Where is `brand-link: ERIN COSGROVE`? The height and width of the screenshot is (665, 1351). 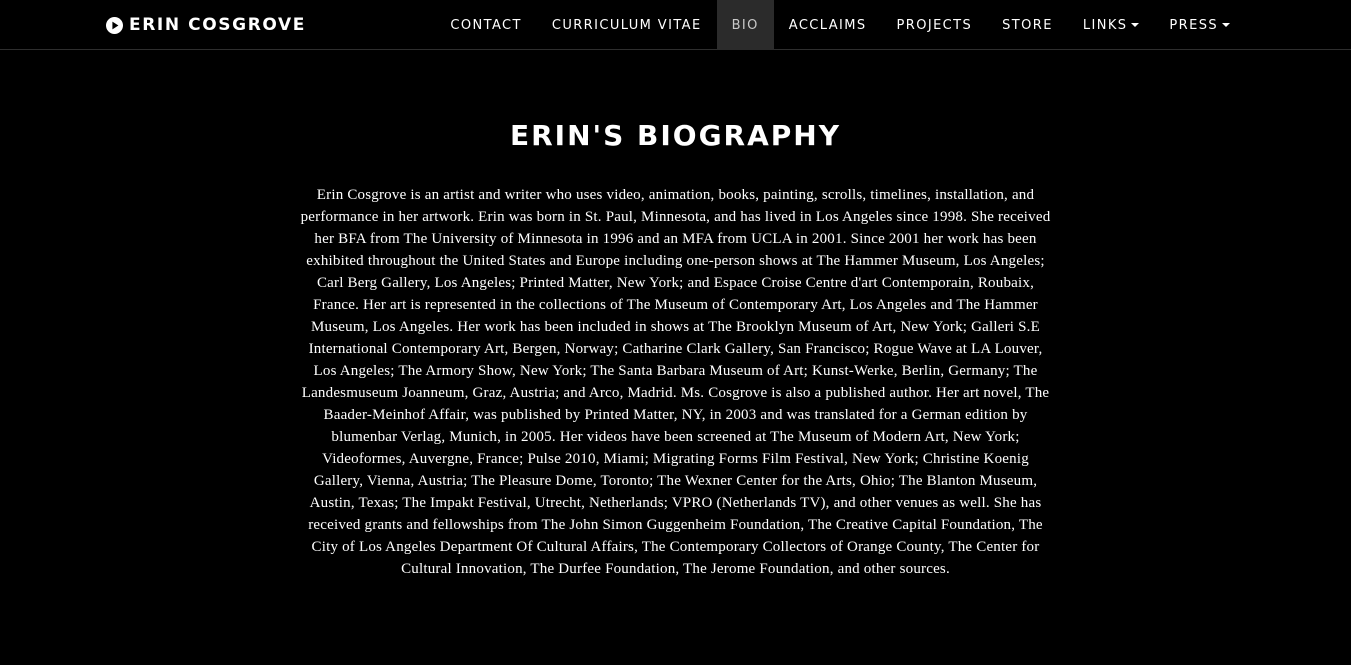
brand-link: ERIN COSGROVE is located at coordinates (206, 25).